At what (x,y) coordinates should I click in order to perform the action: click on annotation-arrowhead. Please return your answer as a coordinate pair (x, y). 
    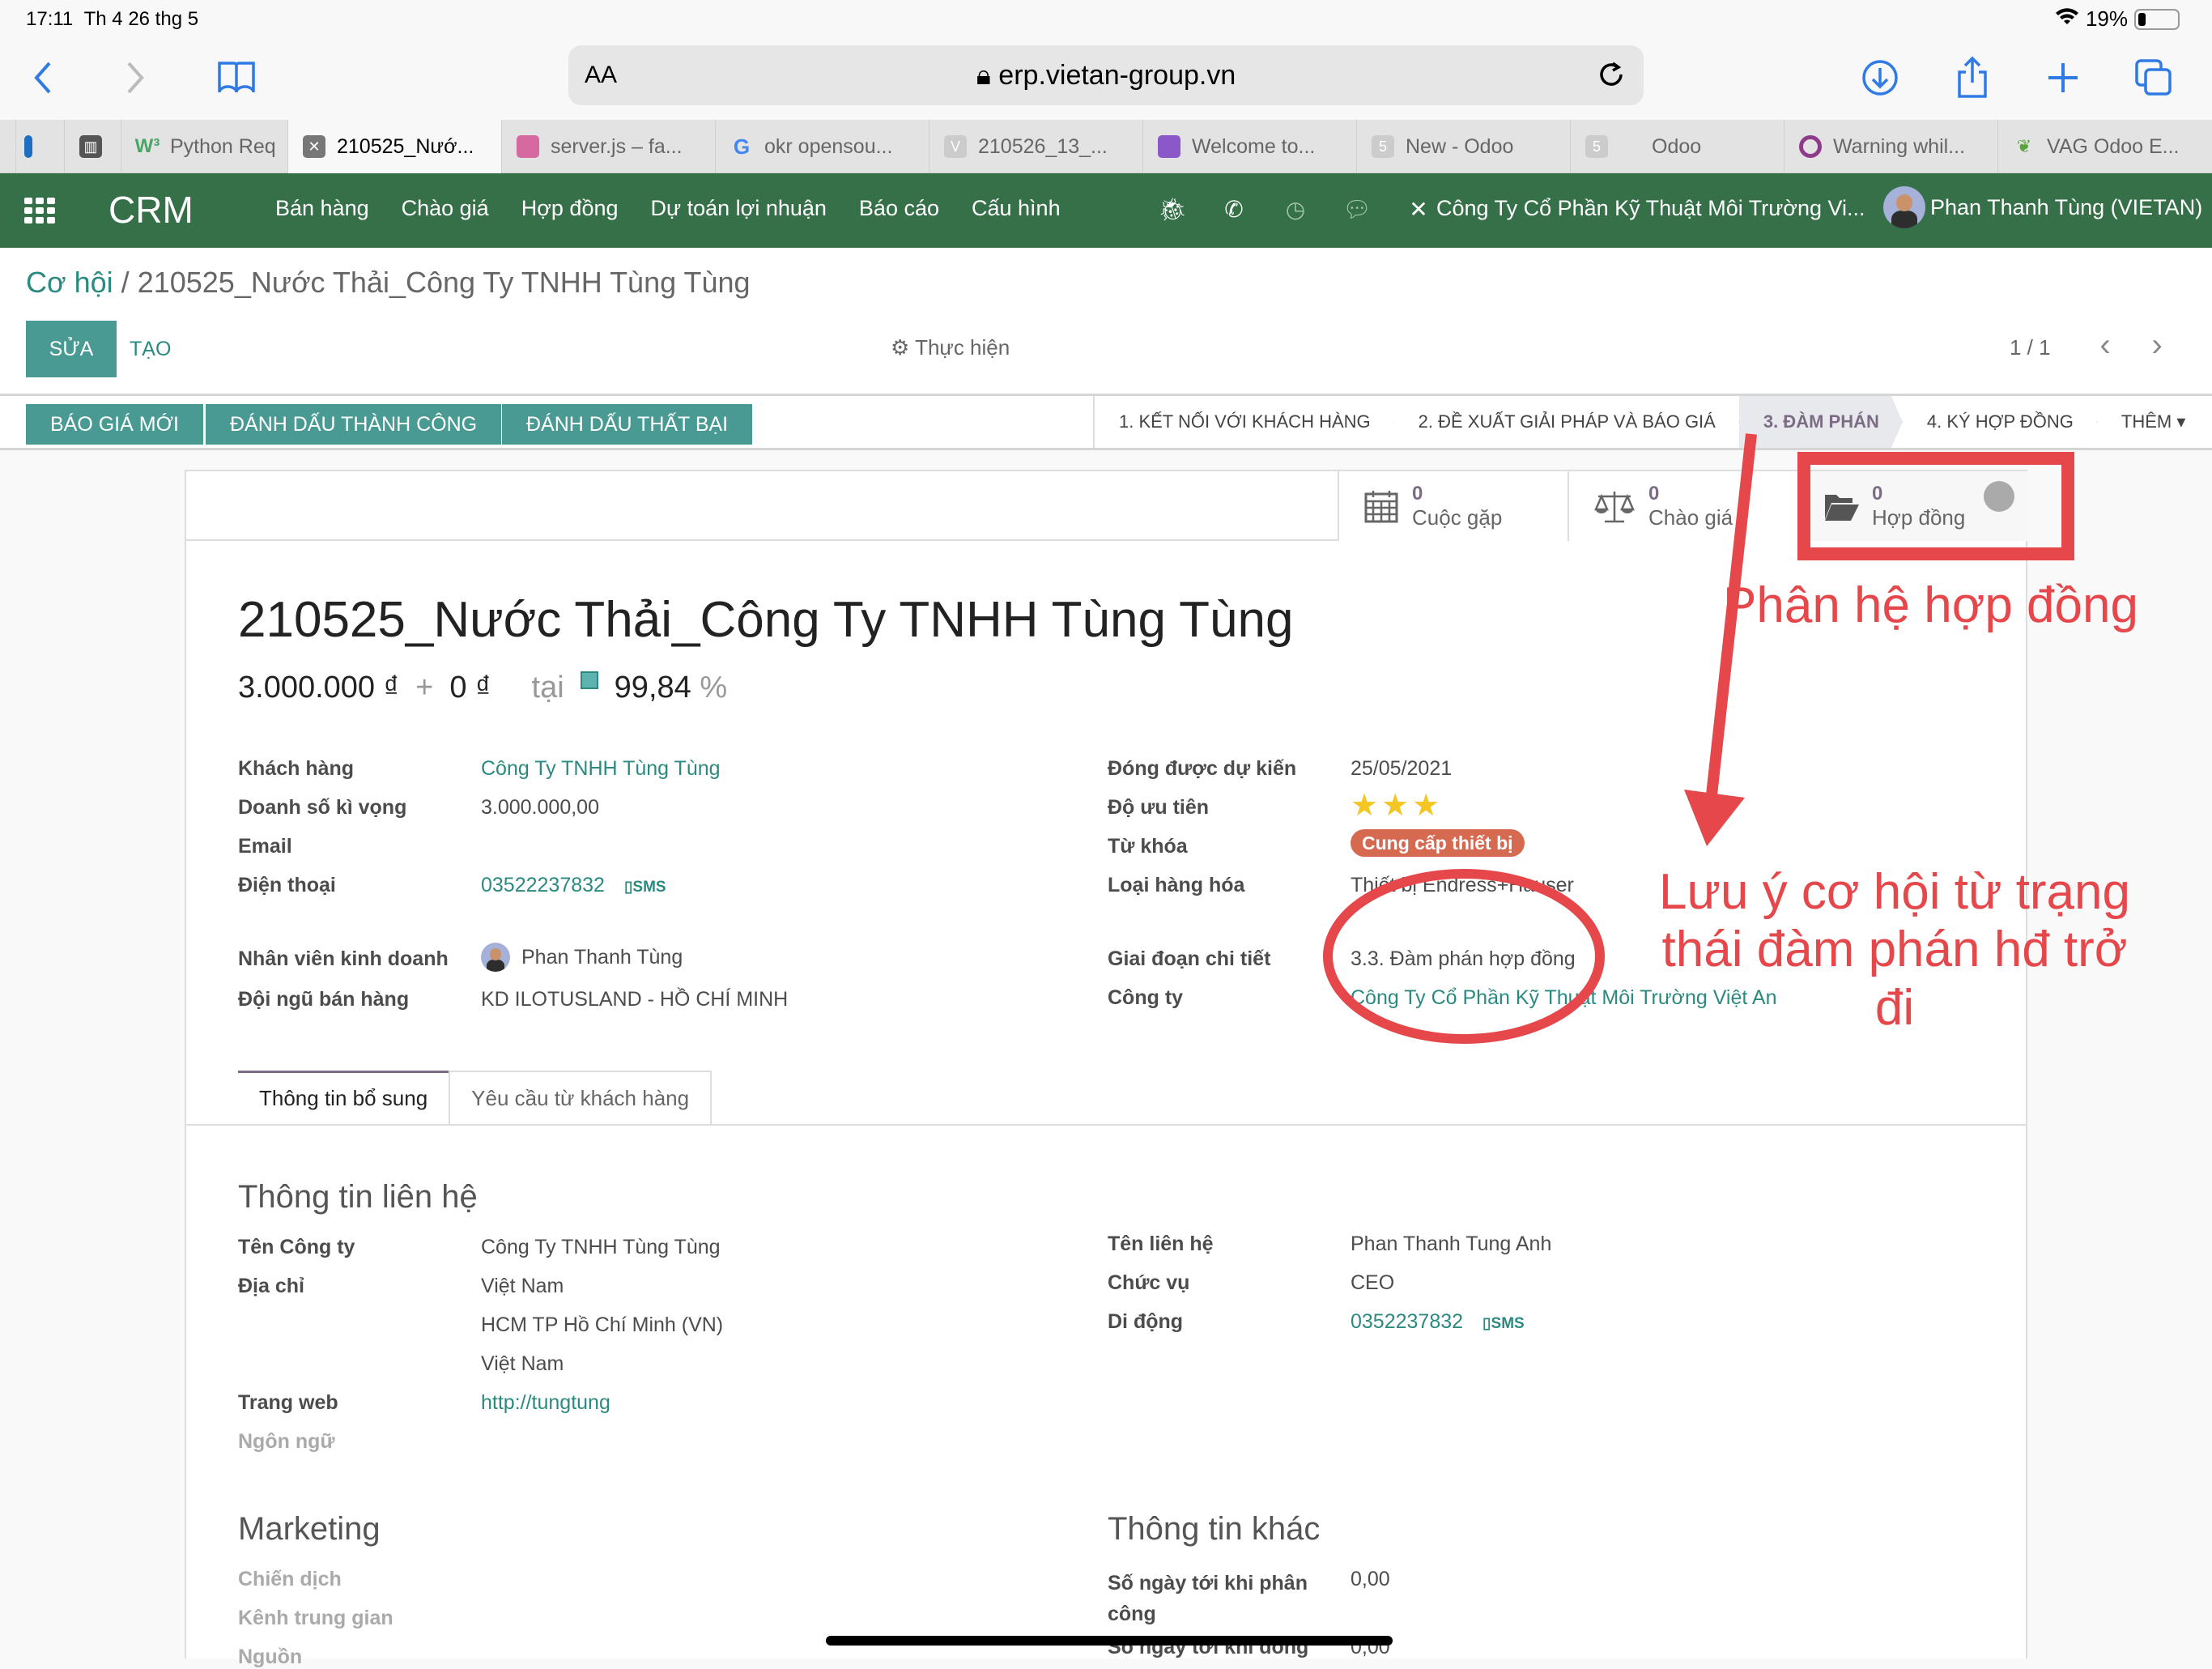
    Looking at the image, I should click on (1714, 818).